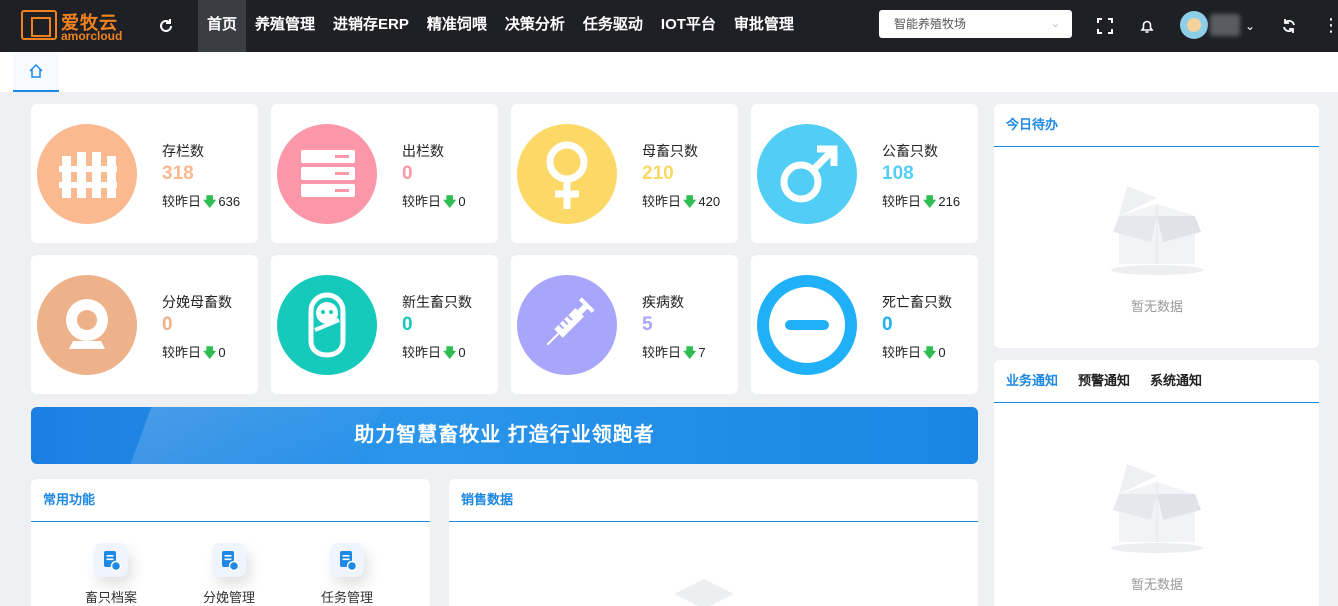 Image resolution: width=1338 pixels, height=606 pixels. What do you see at coordinates (669, 72) in the screenshot?
I see `tab-bar` at bounding box center [669, 72].